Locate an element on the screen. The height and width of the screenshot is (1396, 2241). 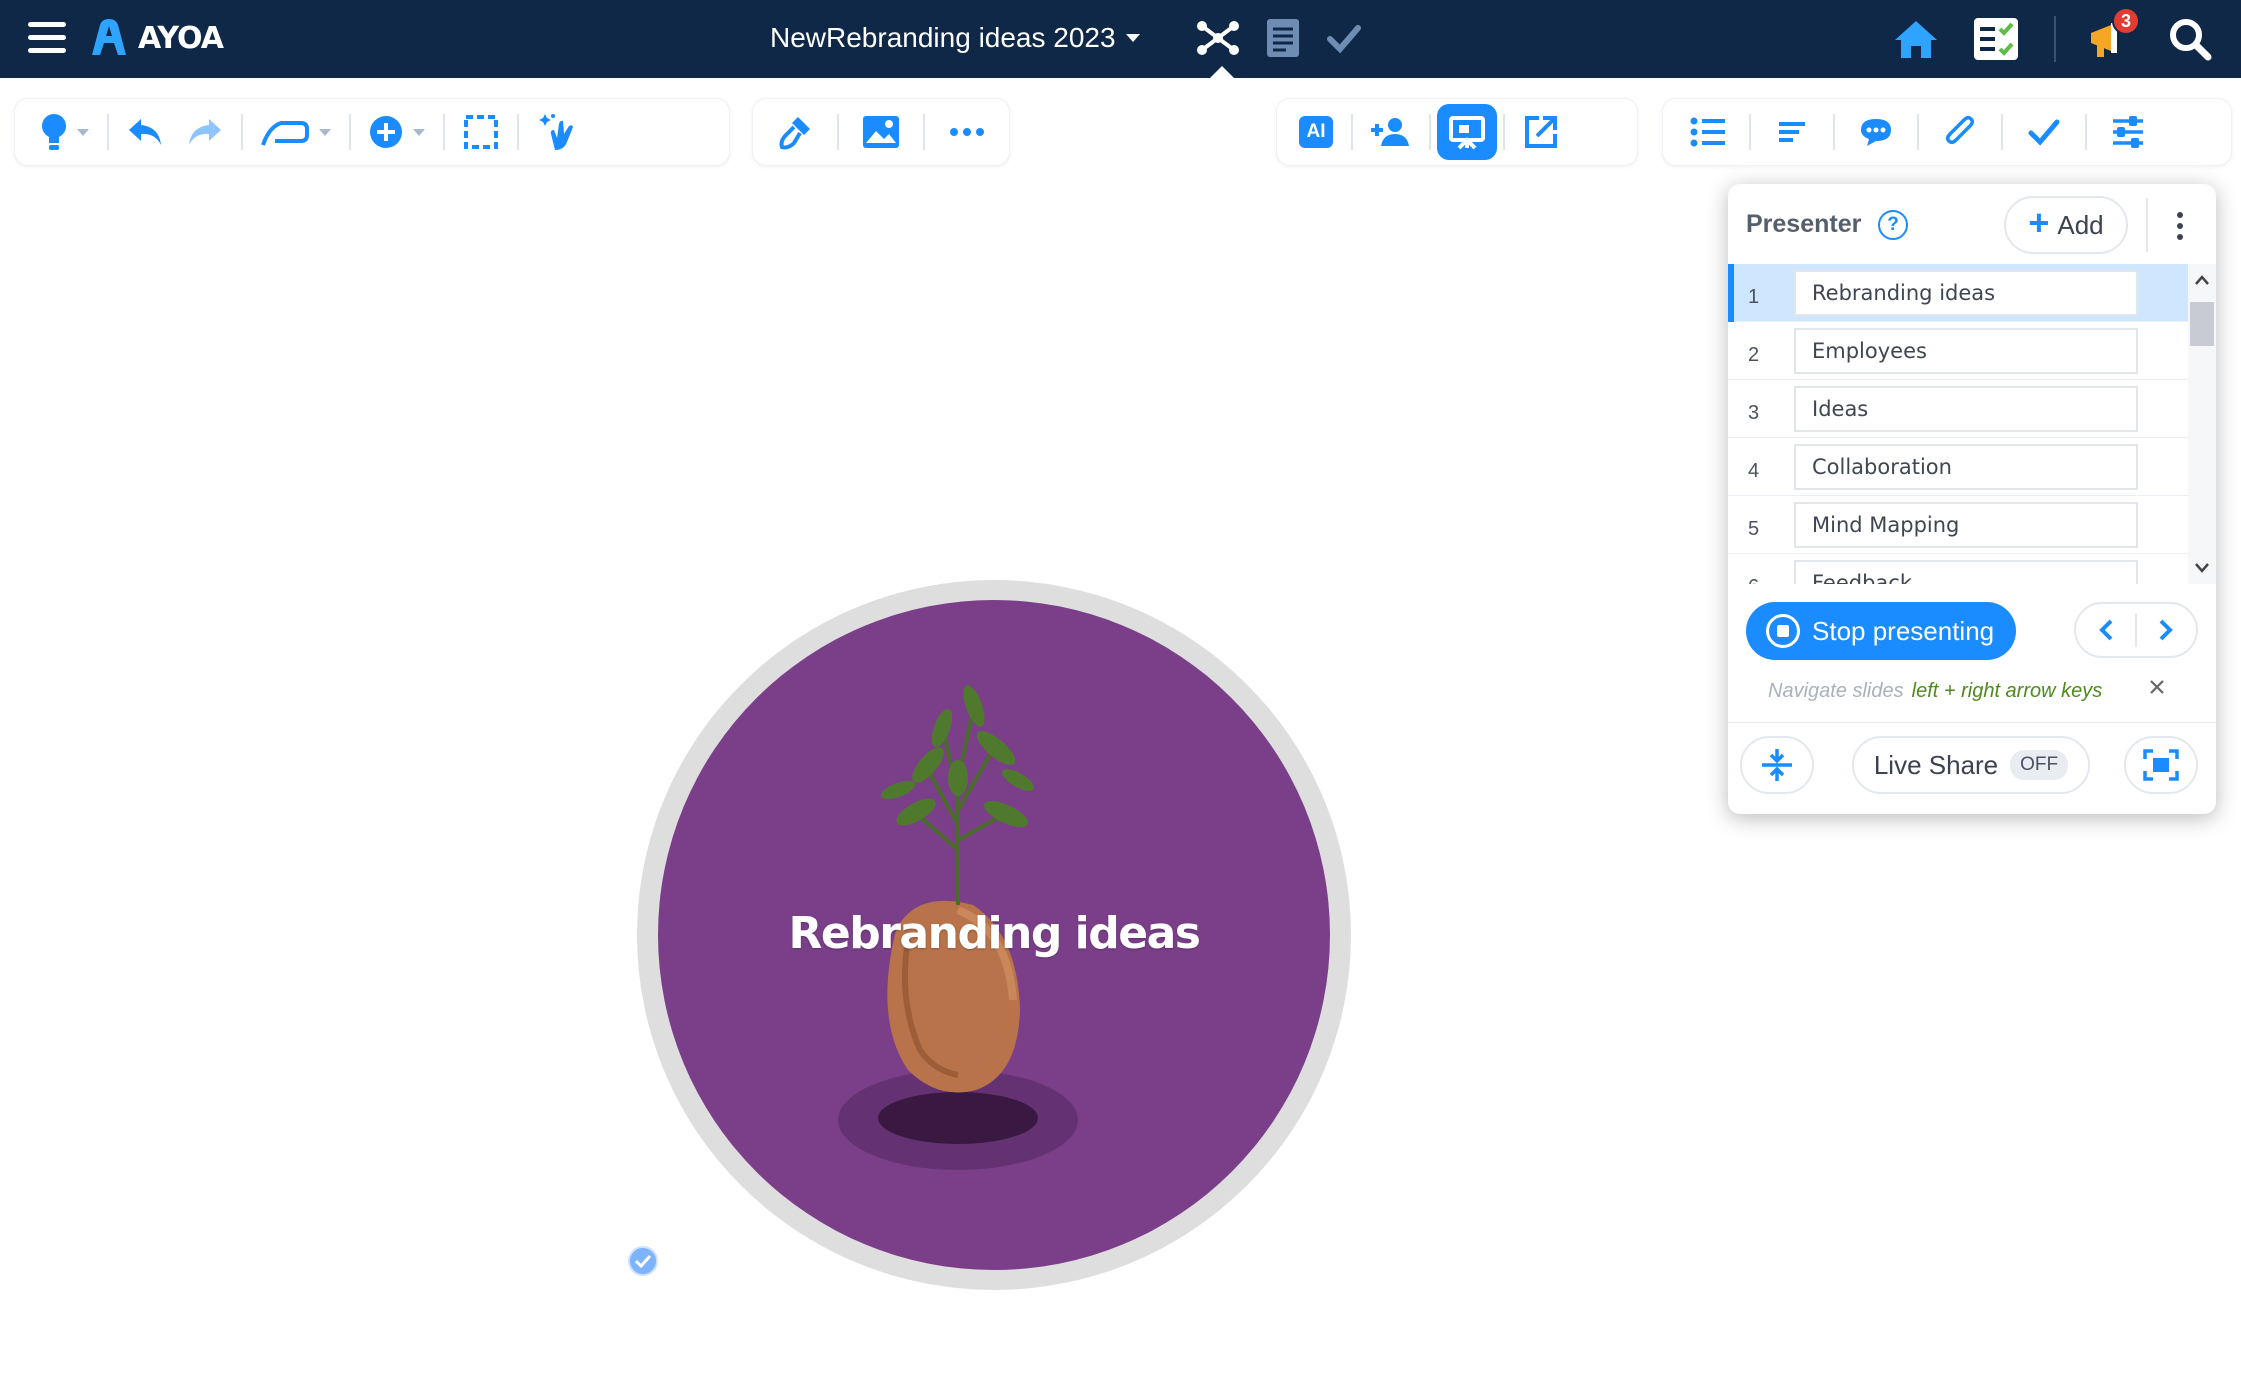
chevron-left-icon is located at coordinates (2105, 630).